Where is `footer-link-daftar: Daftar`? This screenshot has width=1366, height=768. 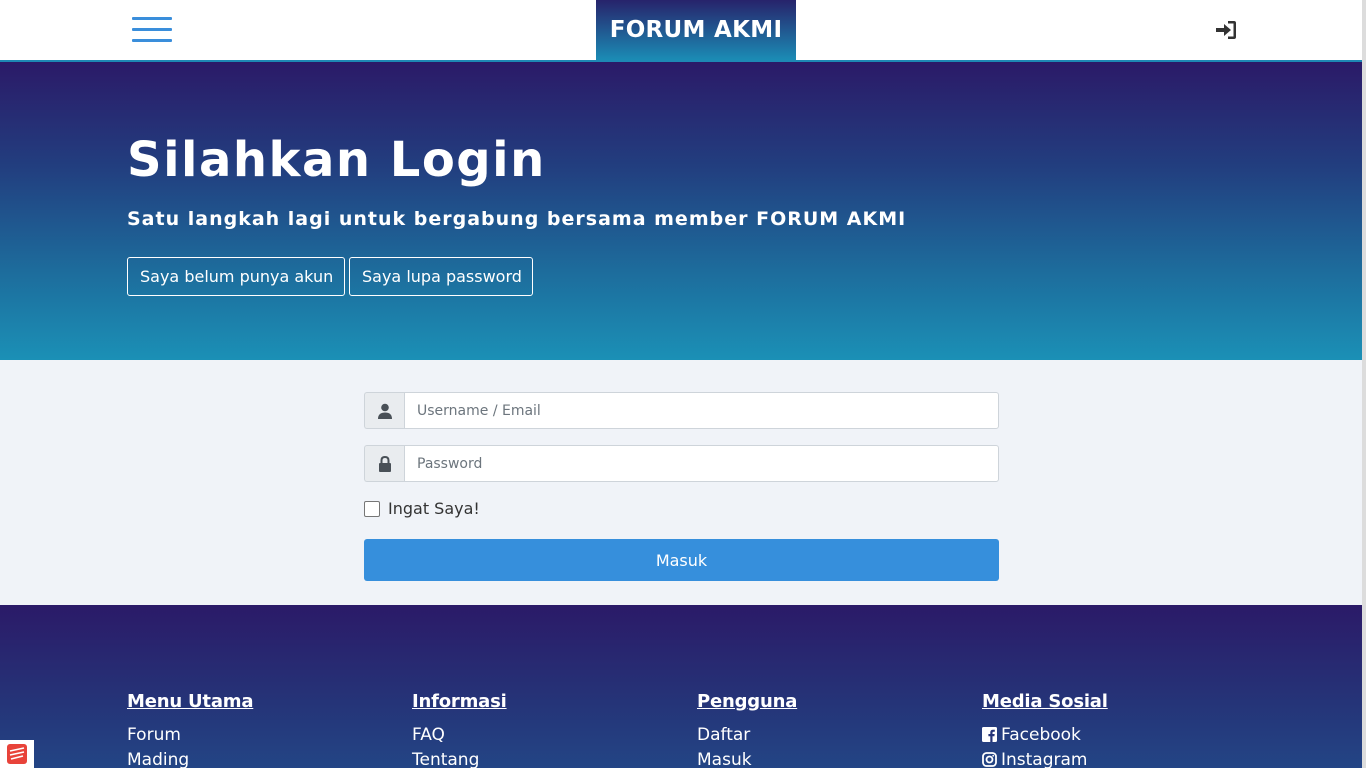 footer-link-daftar: Daftar is located at coordinates (747, 734).